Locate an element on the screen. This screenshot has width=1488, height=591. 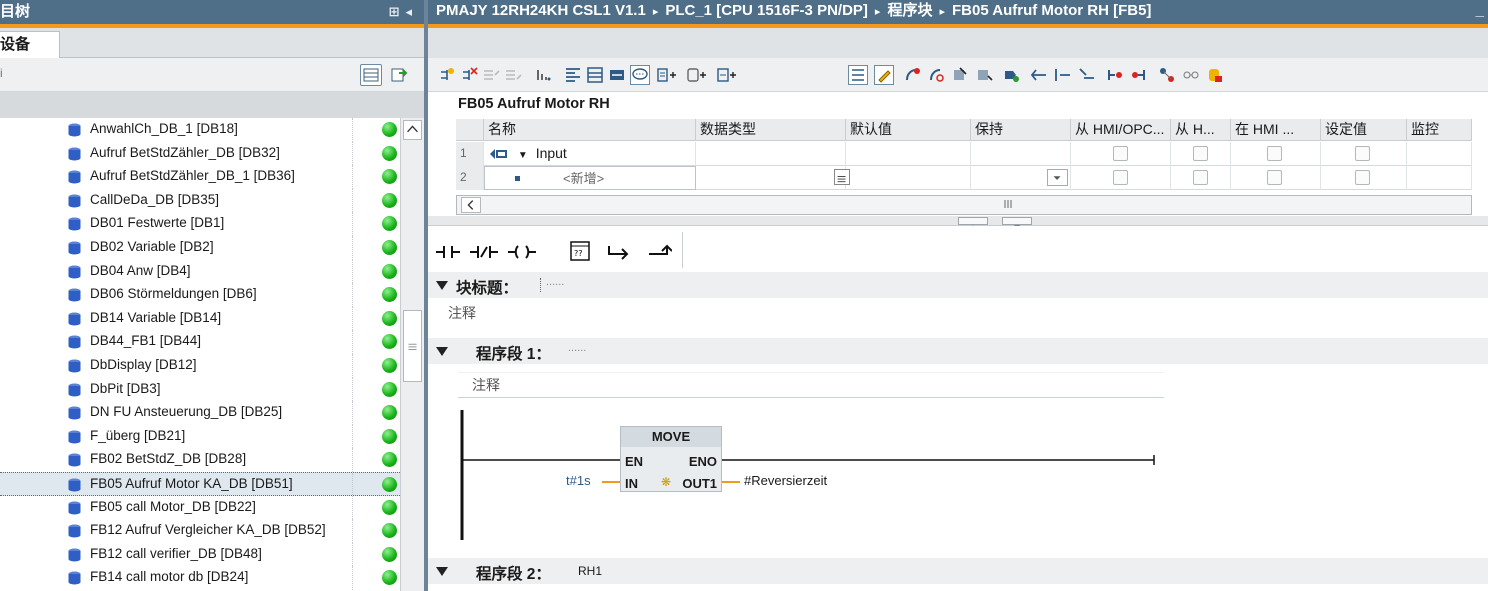
block-simulation-icon is located at coordinates (1011, 75).